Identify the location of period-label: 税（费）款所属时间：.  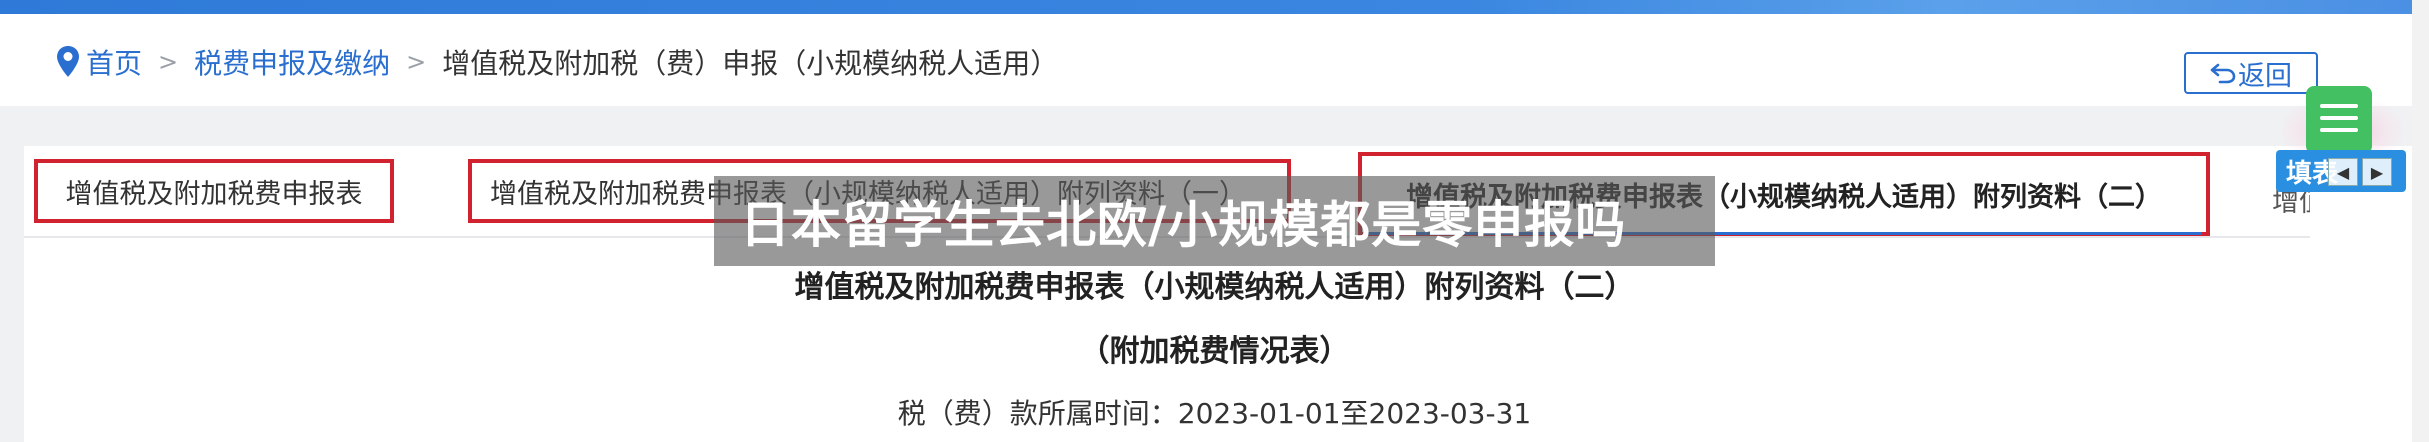
(1037, 413).